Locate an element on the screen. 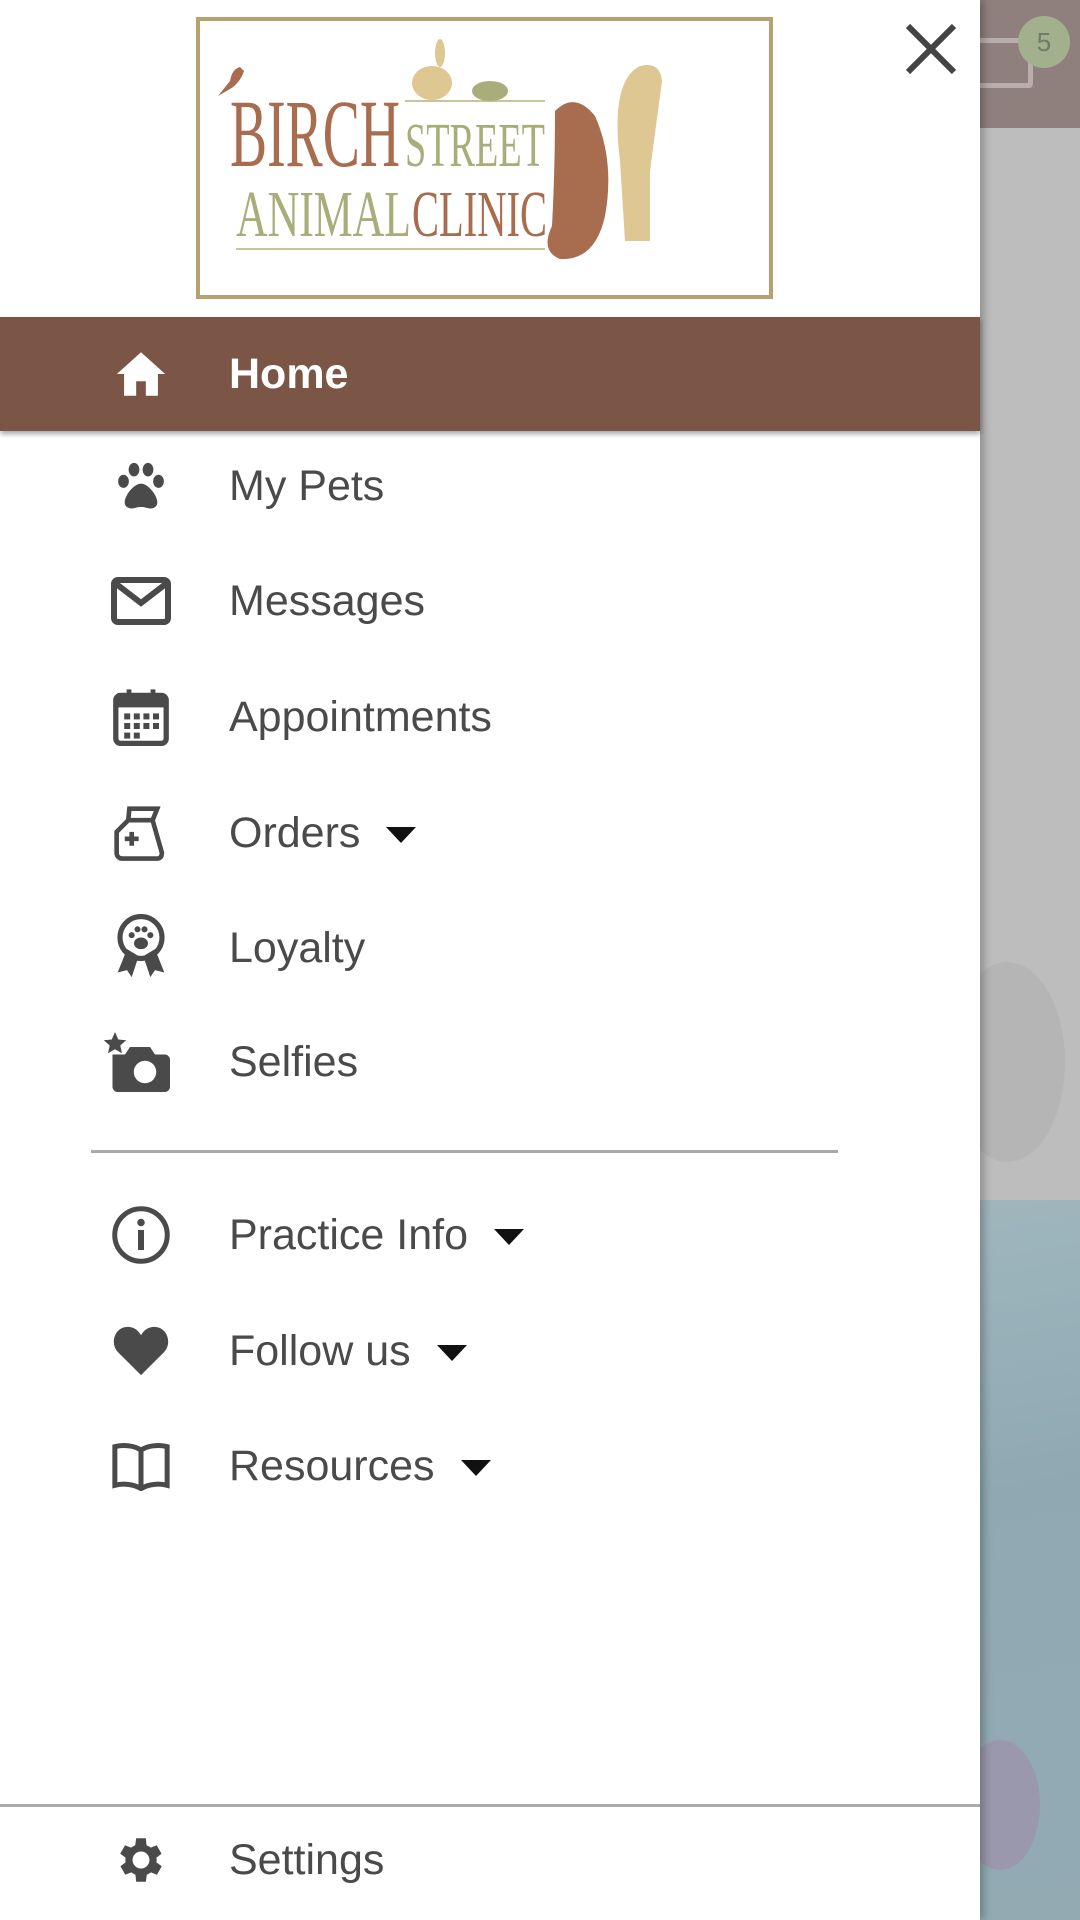 This screenshot has width=1080, height=1920. menu-divider is located at coordinates (464, 1151).